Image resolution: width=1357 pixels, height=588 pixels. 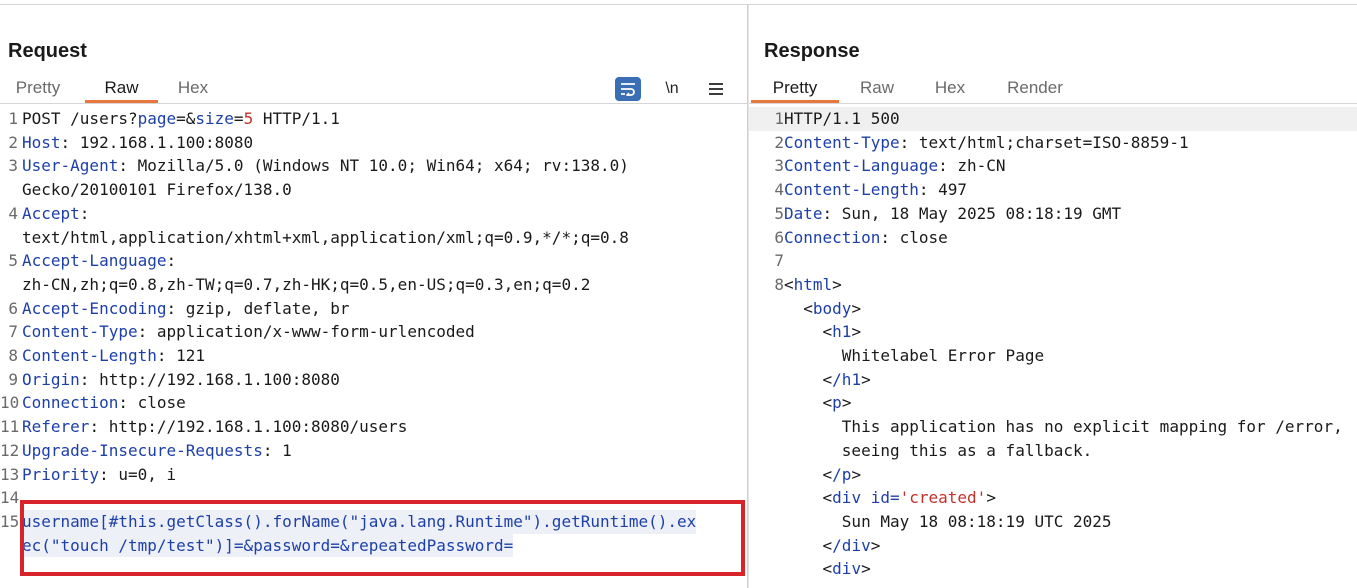 I want to click on code-line: 6 Connection: close, so click(x=861, y=237).